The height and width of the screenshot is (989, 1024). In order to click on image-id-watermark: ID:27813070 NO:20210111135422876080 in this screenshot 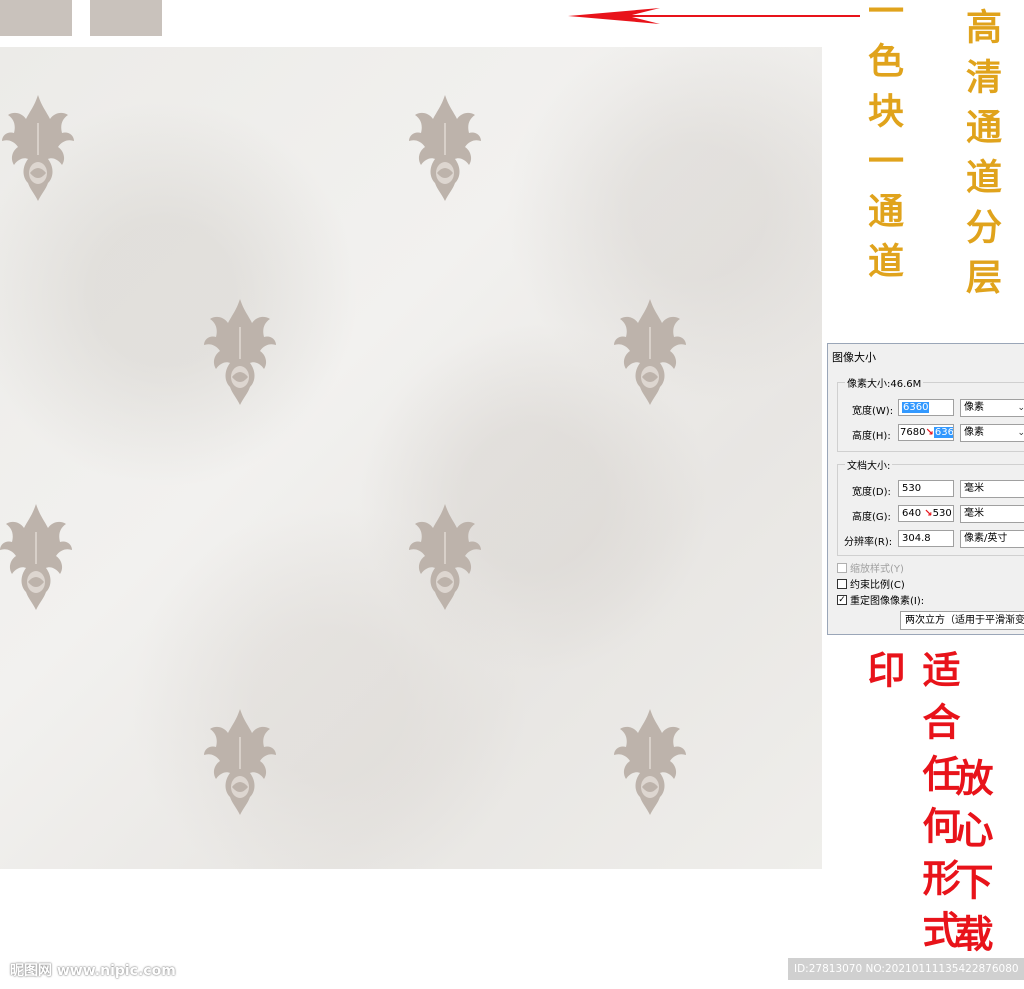, I will do `click(906, 969)`.